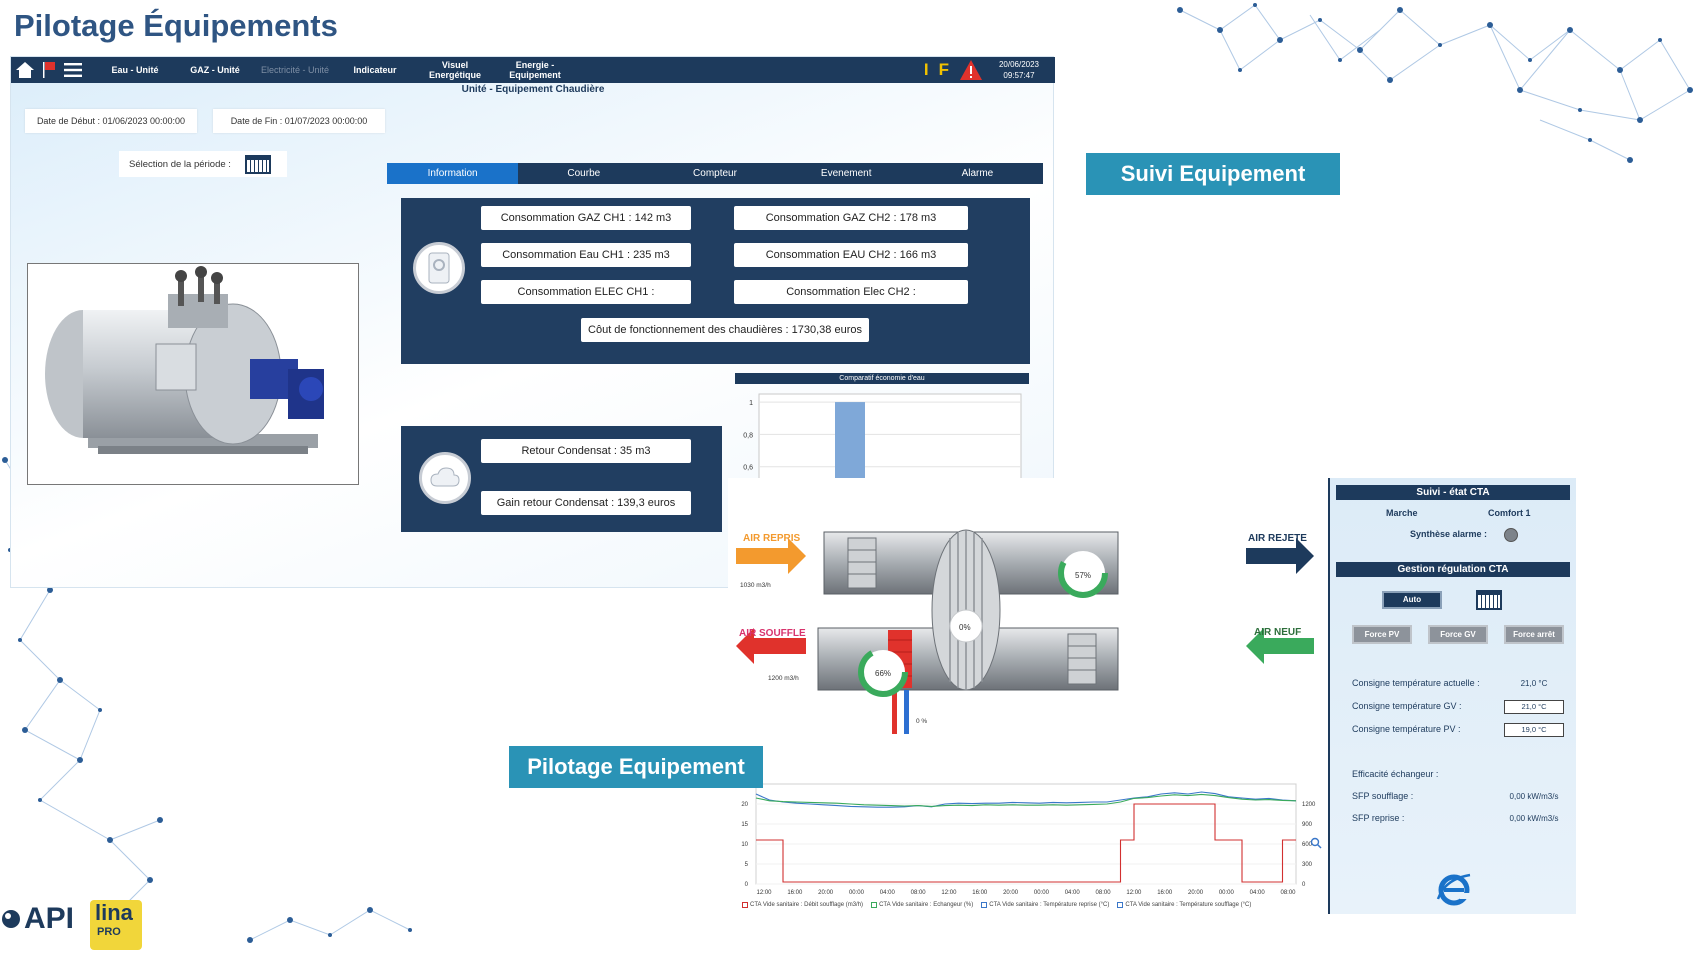  What do you see at coordinates (1534, 730) in the screenshot?
I see `consigne-pv-input: 19,0 °C` at bounding box center [1534, 730].